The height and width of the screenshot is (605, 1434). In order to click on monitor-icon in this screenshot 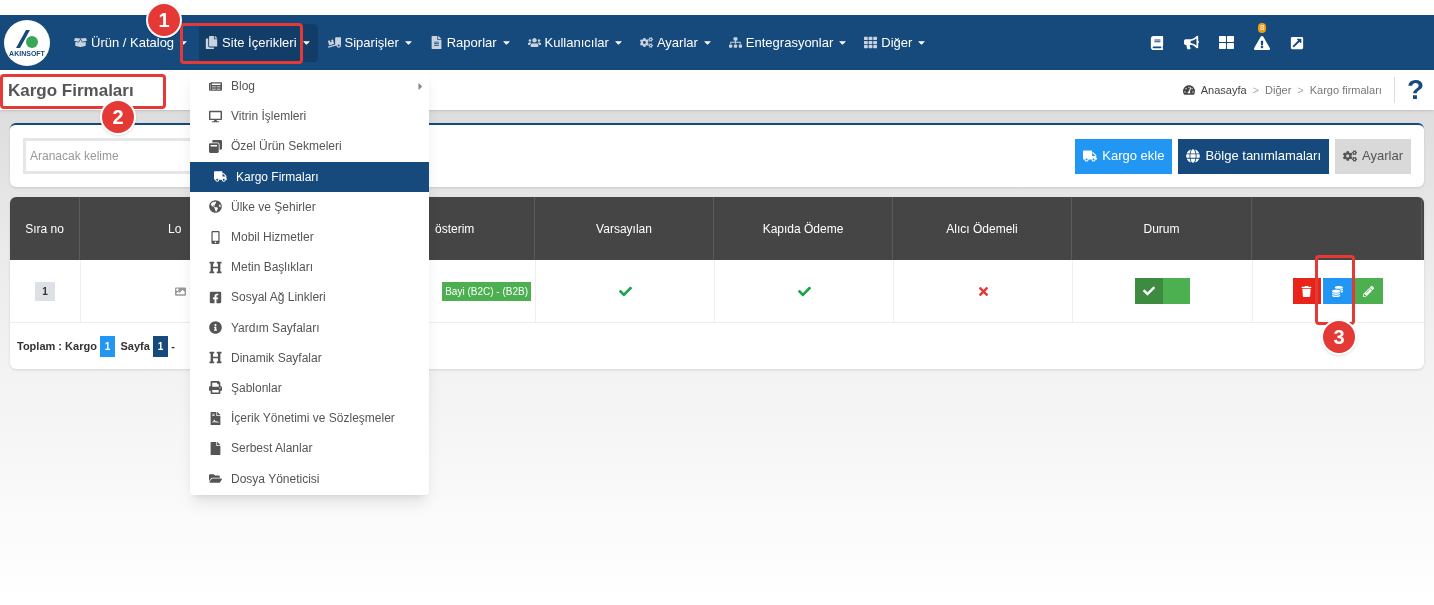, I will do `click(215, 116)`.